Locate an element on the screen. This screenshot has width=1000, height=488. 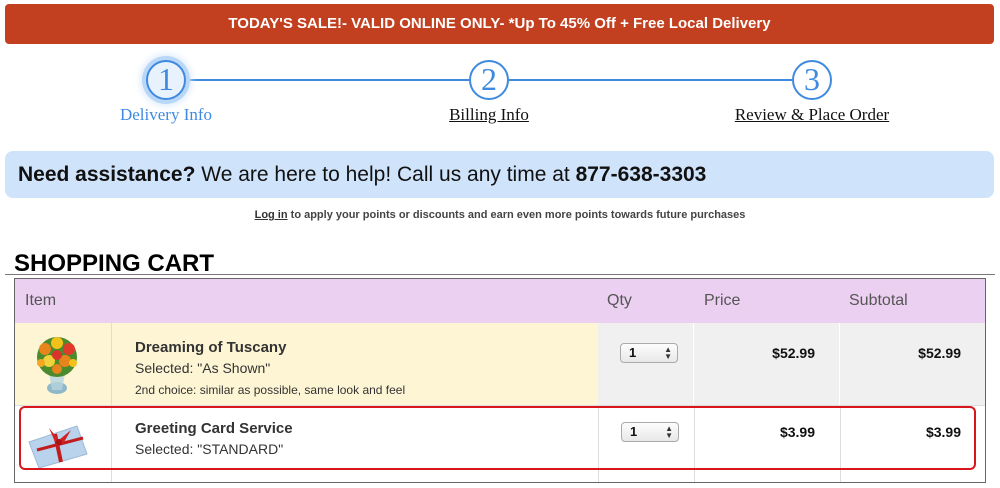
flower-bouquet-image is located at coordinates (63, 364).